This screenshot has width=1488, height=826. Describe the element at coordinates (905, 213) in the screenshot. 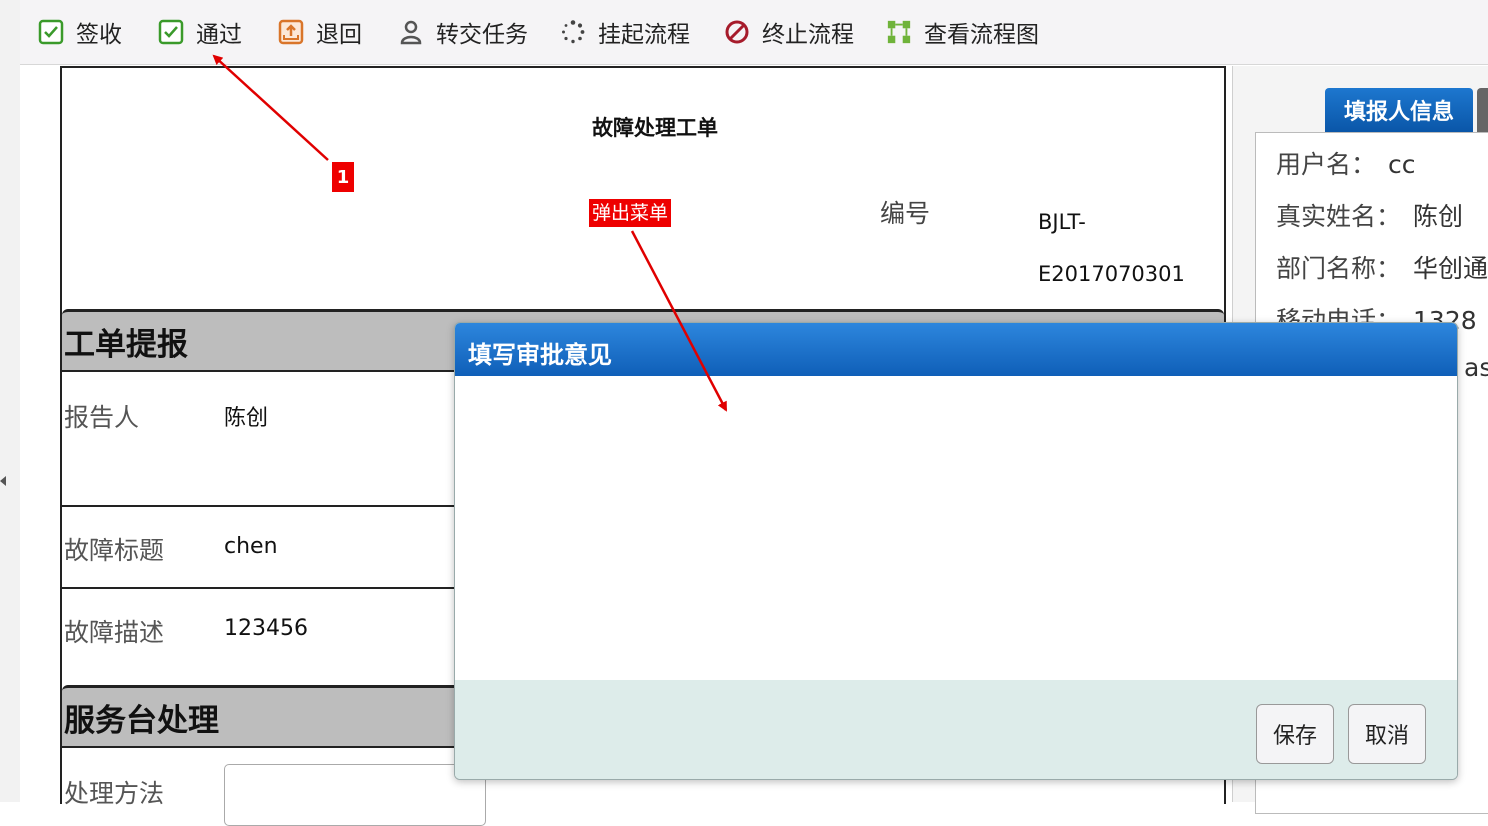

I see `number-label: 编号` at that location.